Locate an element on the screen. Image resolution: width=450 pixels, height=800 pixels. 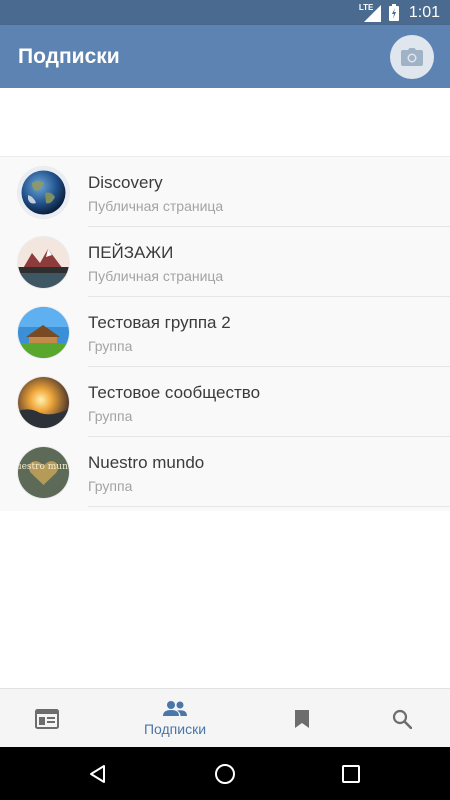
network-type: LTE is located at coordinates (366, 7).